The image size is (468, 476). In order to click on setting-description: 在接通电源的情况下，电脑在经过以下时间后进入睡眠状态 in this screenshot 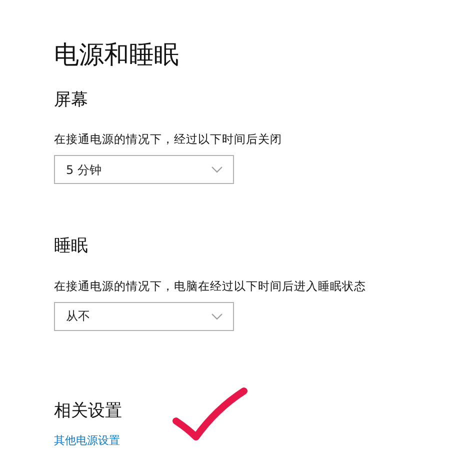, I will do `click(210, 286)`.